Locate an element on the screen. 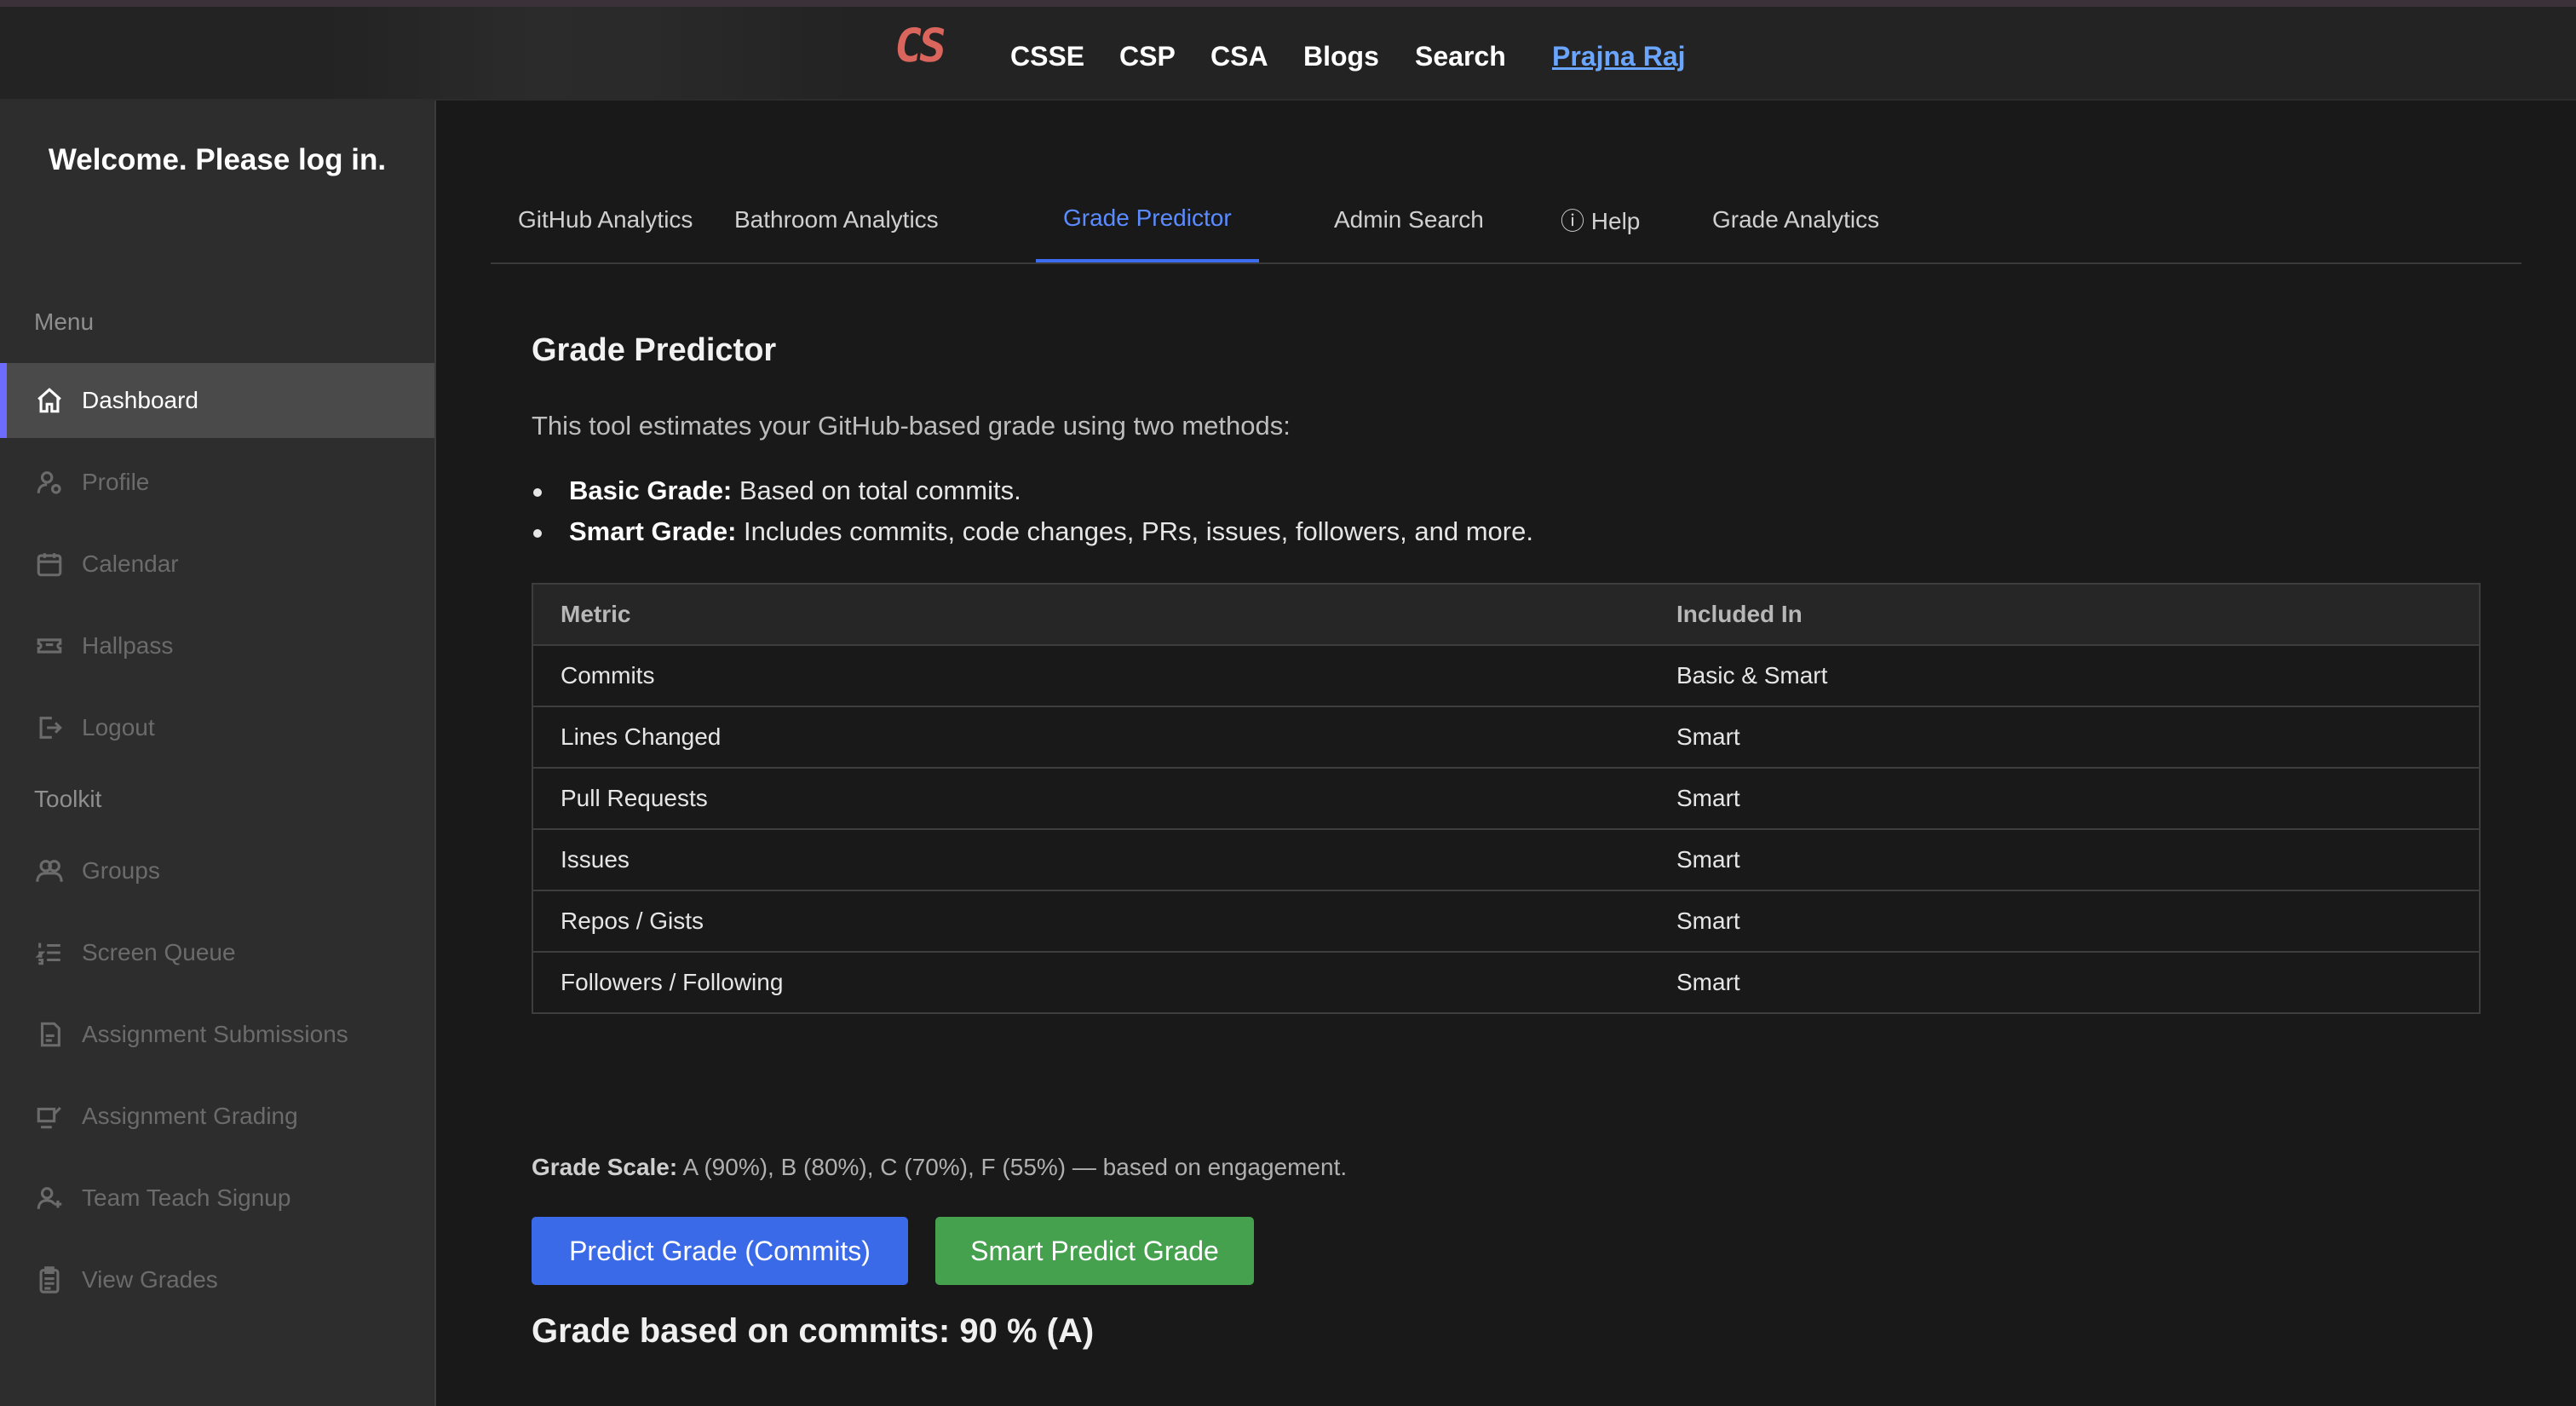 The height and width of the screenshot is (1406, 2576). sidebar-item-team-teach-signup: Team Teach Signup is located at coordinates (217, 1198).